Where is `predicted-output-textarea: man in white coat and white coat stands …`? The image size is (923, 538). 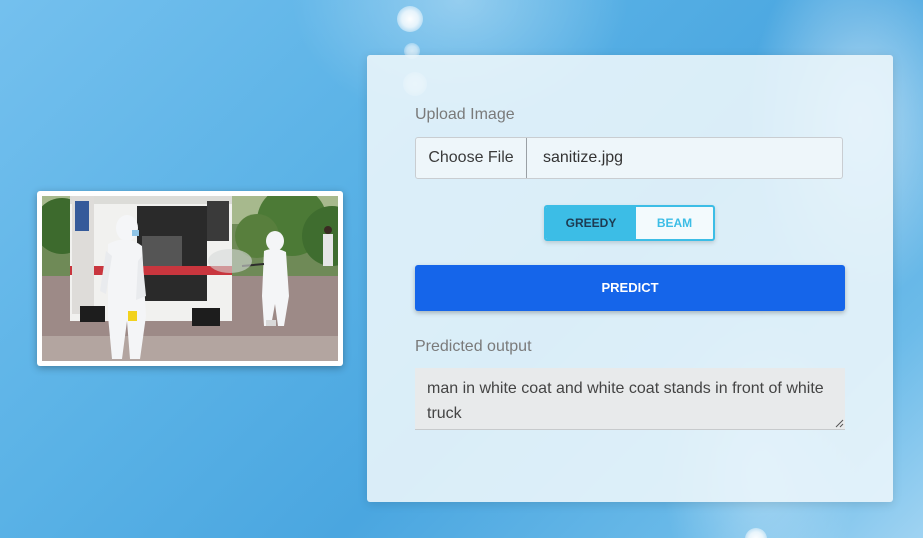
predicted-output-textarea: man in white coat and white coat stands … is located at coordinates (630, 399).